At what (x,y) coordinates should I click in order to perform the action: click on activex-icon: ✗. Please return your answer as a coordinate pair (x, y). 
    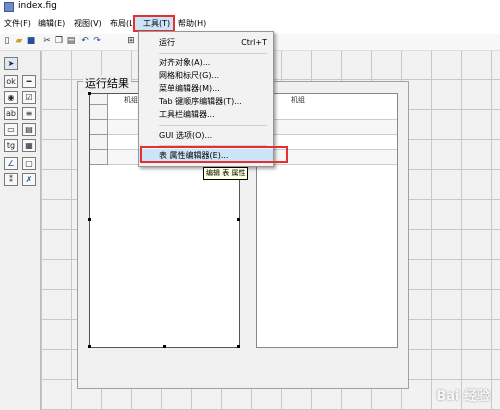
    Looking at the image, I should click on (29, 179).